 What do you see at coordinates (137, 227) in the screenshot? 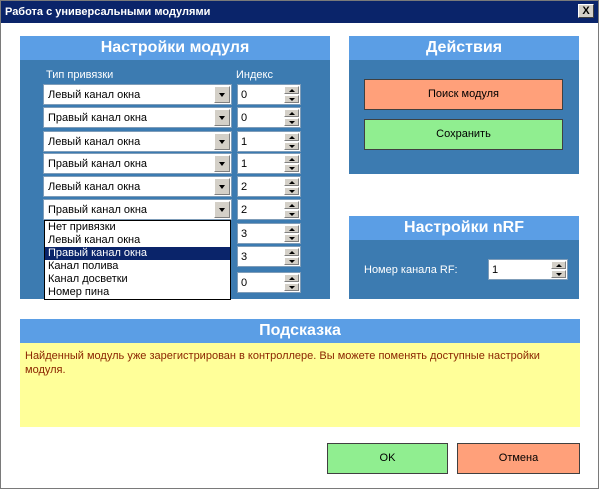
I see `dropdown-option: Нет привязки` at bounding box center [137, 227].